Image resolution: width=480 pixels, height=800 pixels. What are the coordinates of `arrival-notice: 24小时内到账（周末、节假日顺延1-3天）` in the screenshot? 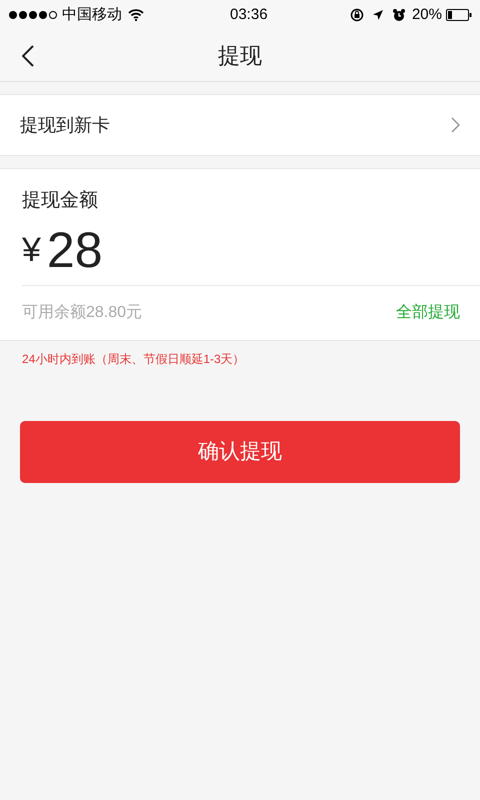 It's located at (133, 359).